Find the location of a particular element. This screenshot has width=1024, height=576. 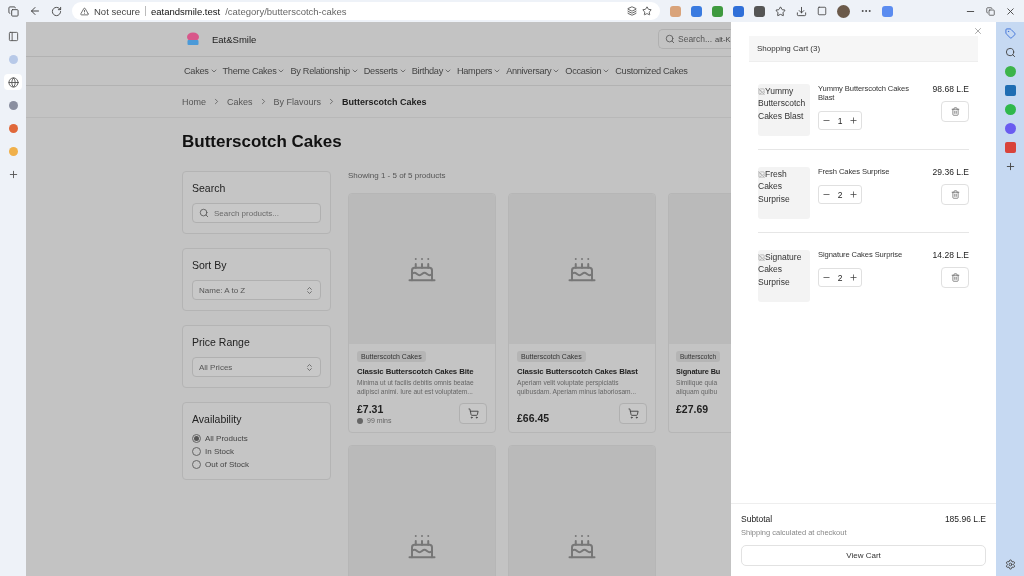

panel-title: Search is located at coordinates (209, 188).